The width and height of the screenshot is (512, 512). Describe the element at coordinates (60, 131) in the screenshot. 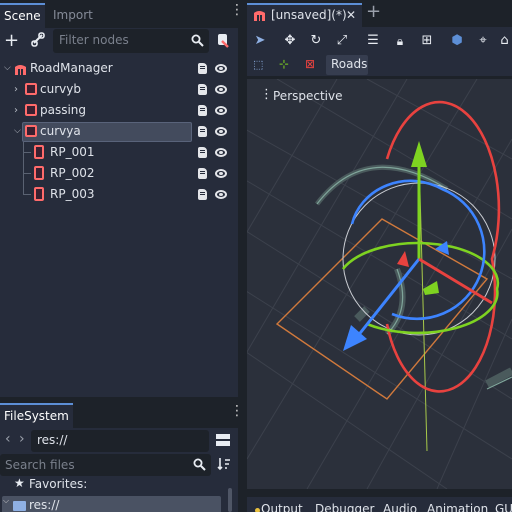

I see `tree-node-label: curvya` at that location.